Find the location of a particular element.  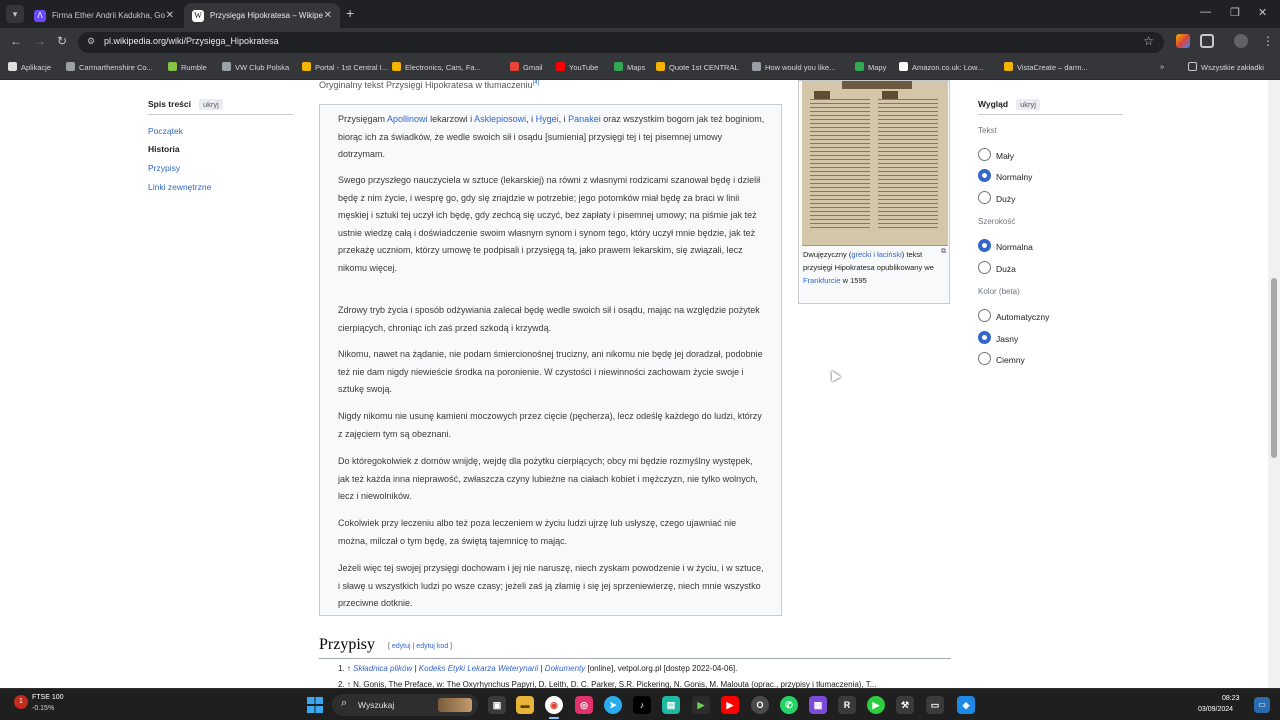

bookmarks-overflow-chevron-icon: » is located at coordinates (1162, 66).